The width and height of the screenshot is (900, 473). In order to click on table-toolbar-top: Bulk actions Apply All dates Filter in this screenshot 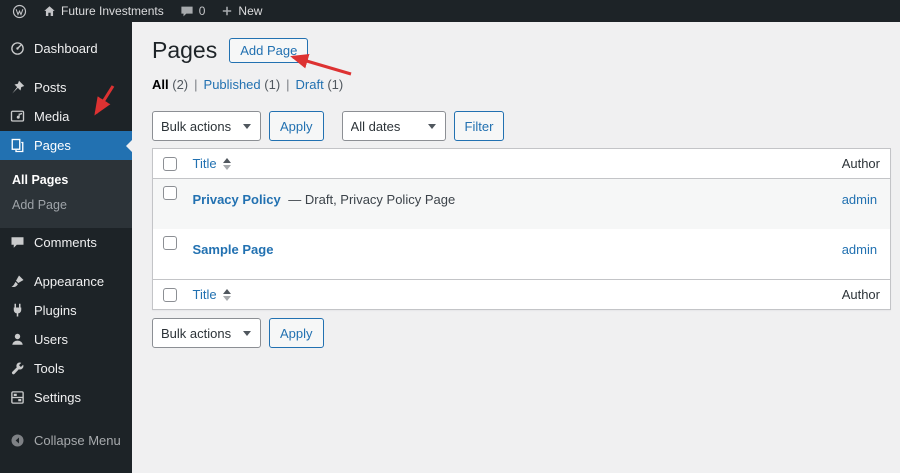, I will do `click(521, 126)`.